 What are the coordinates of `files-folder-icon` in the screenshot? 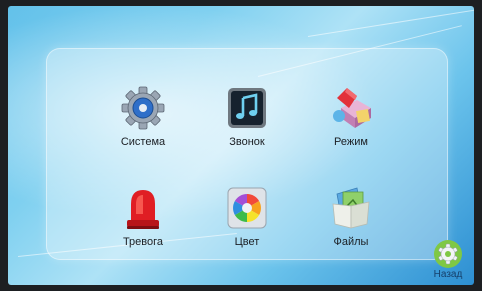 It's located at (351, 208).